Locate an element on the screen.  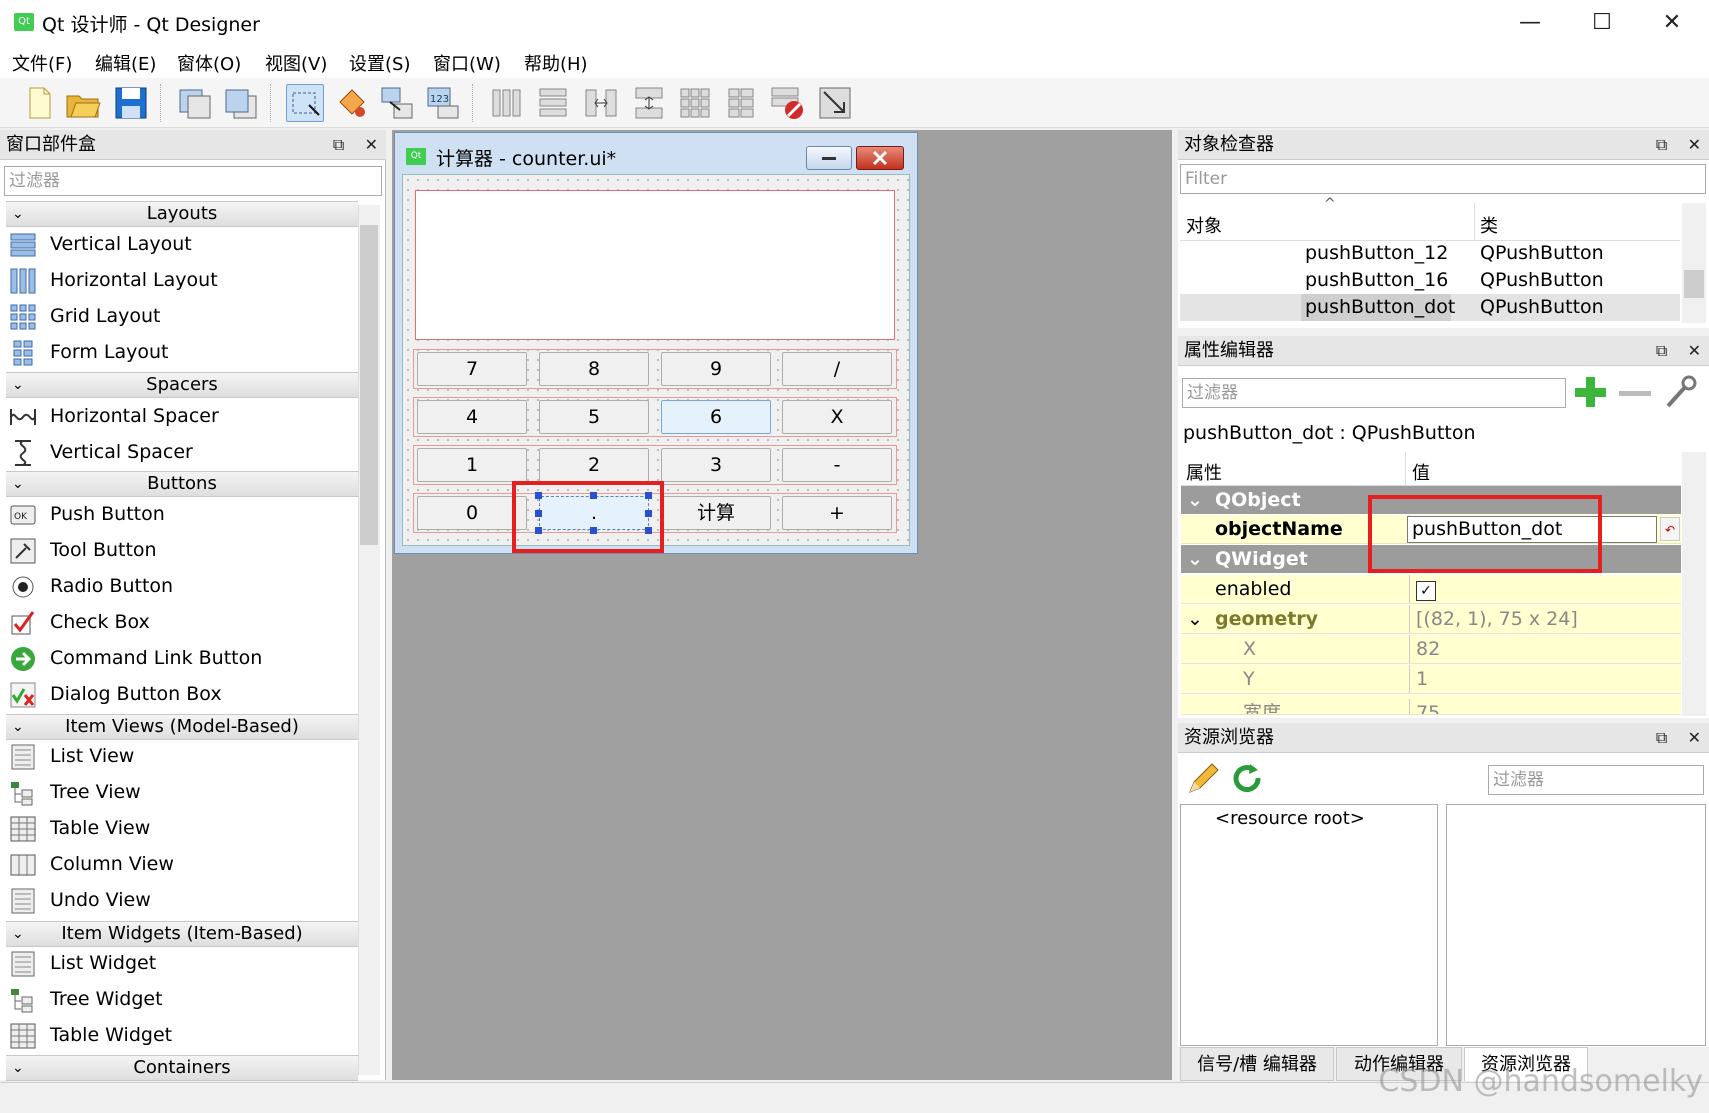
widget-item-label: List View is located at coordinates (92, 756).